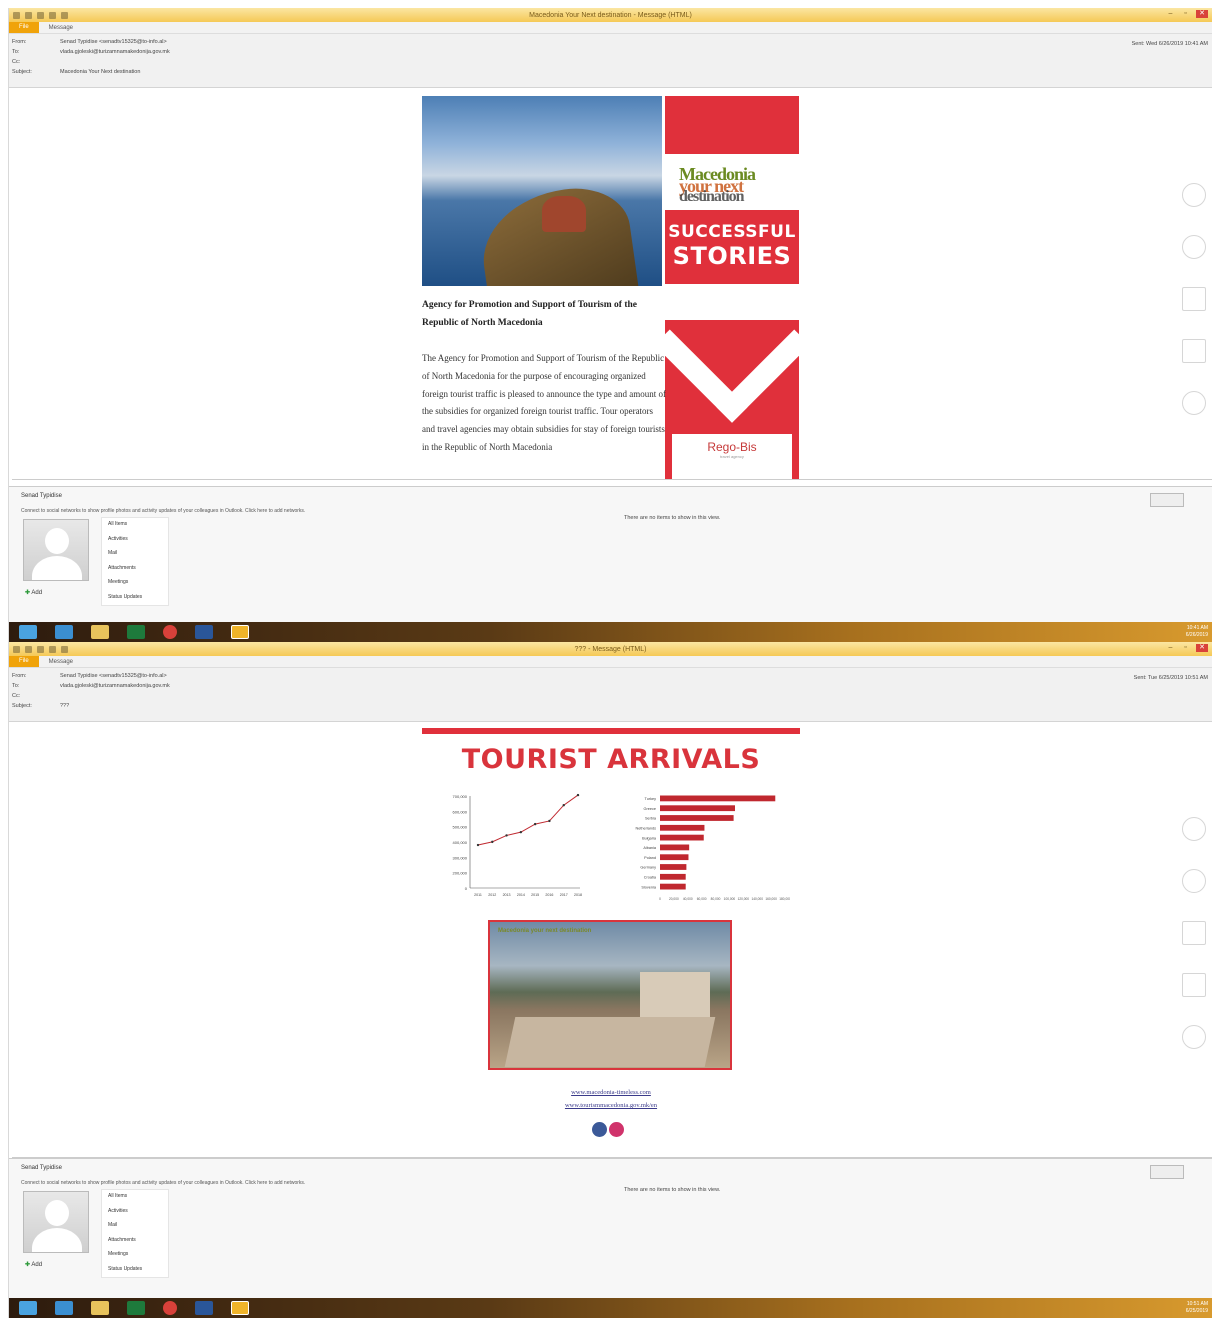 The image size is (1212, 1318). I want to click on system-clock: 10:51 AM 6/25/2019, so click(1197, 1308).